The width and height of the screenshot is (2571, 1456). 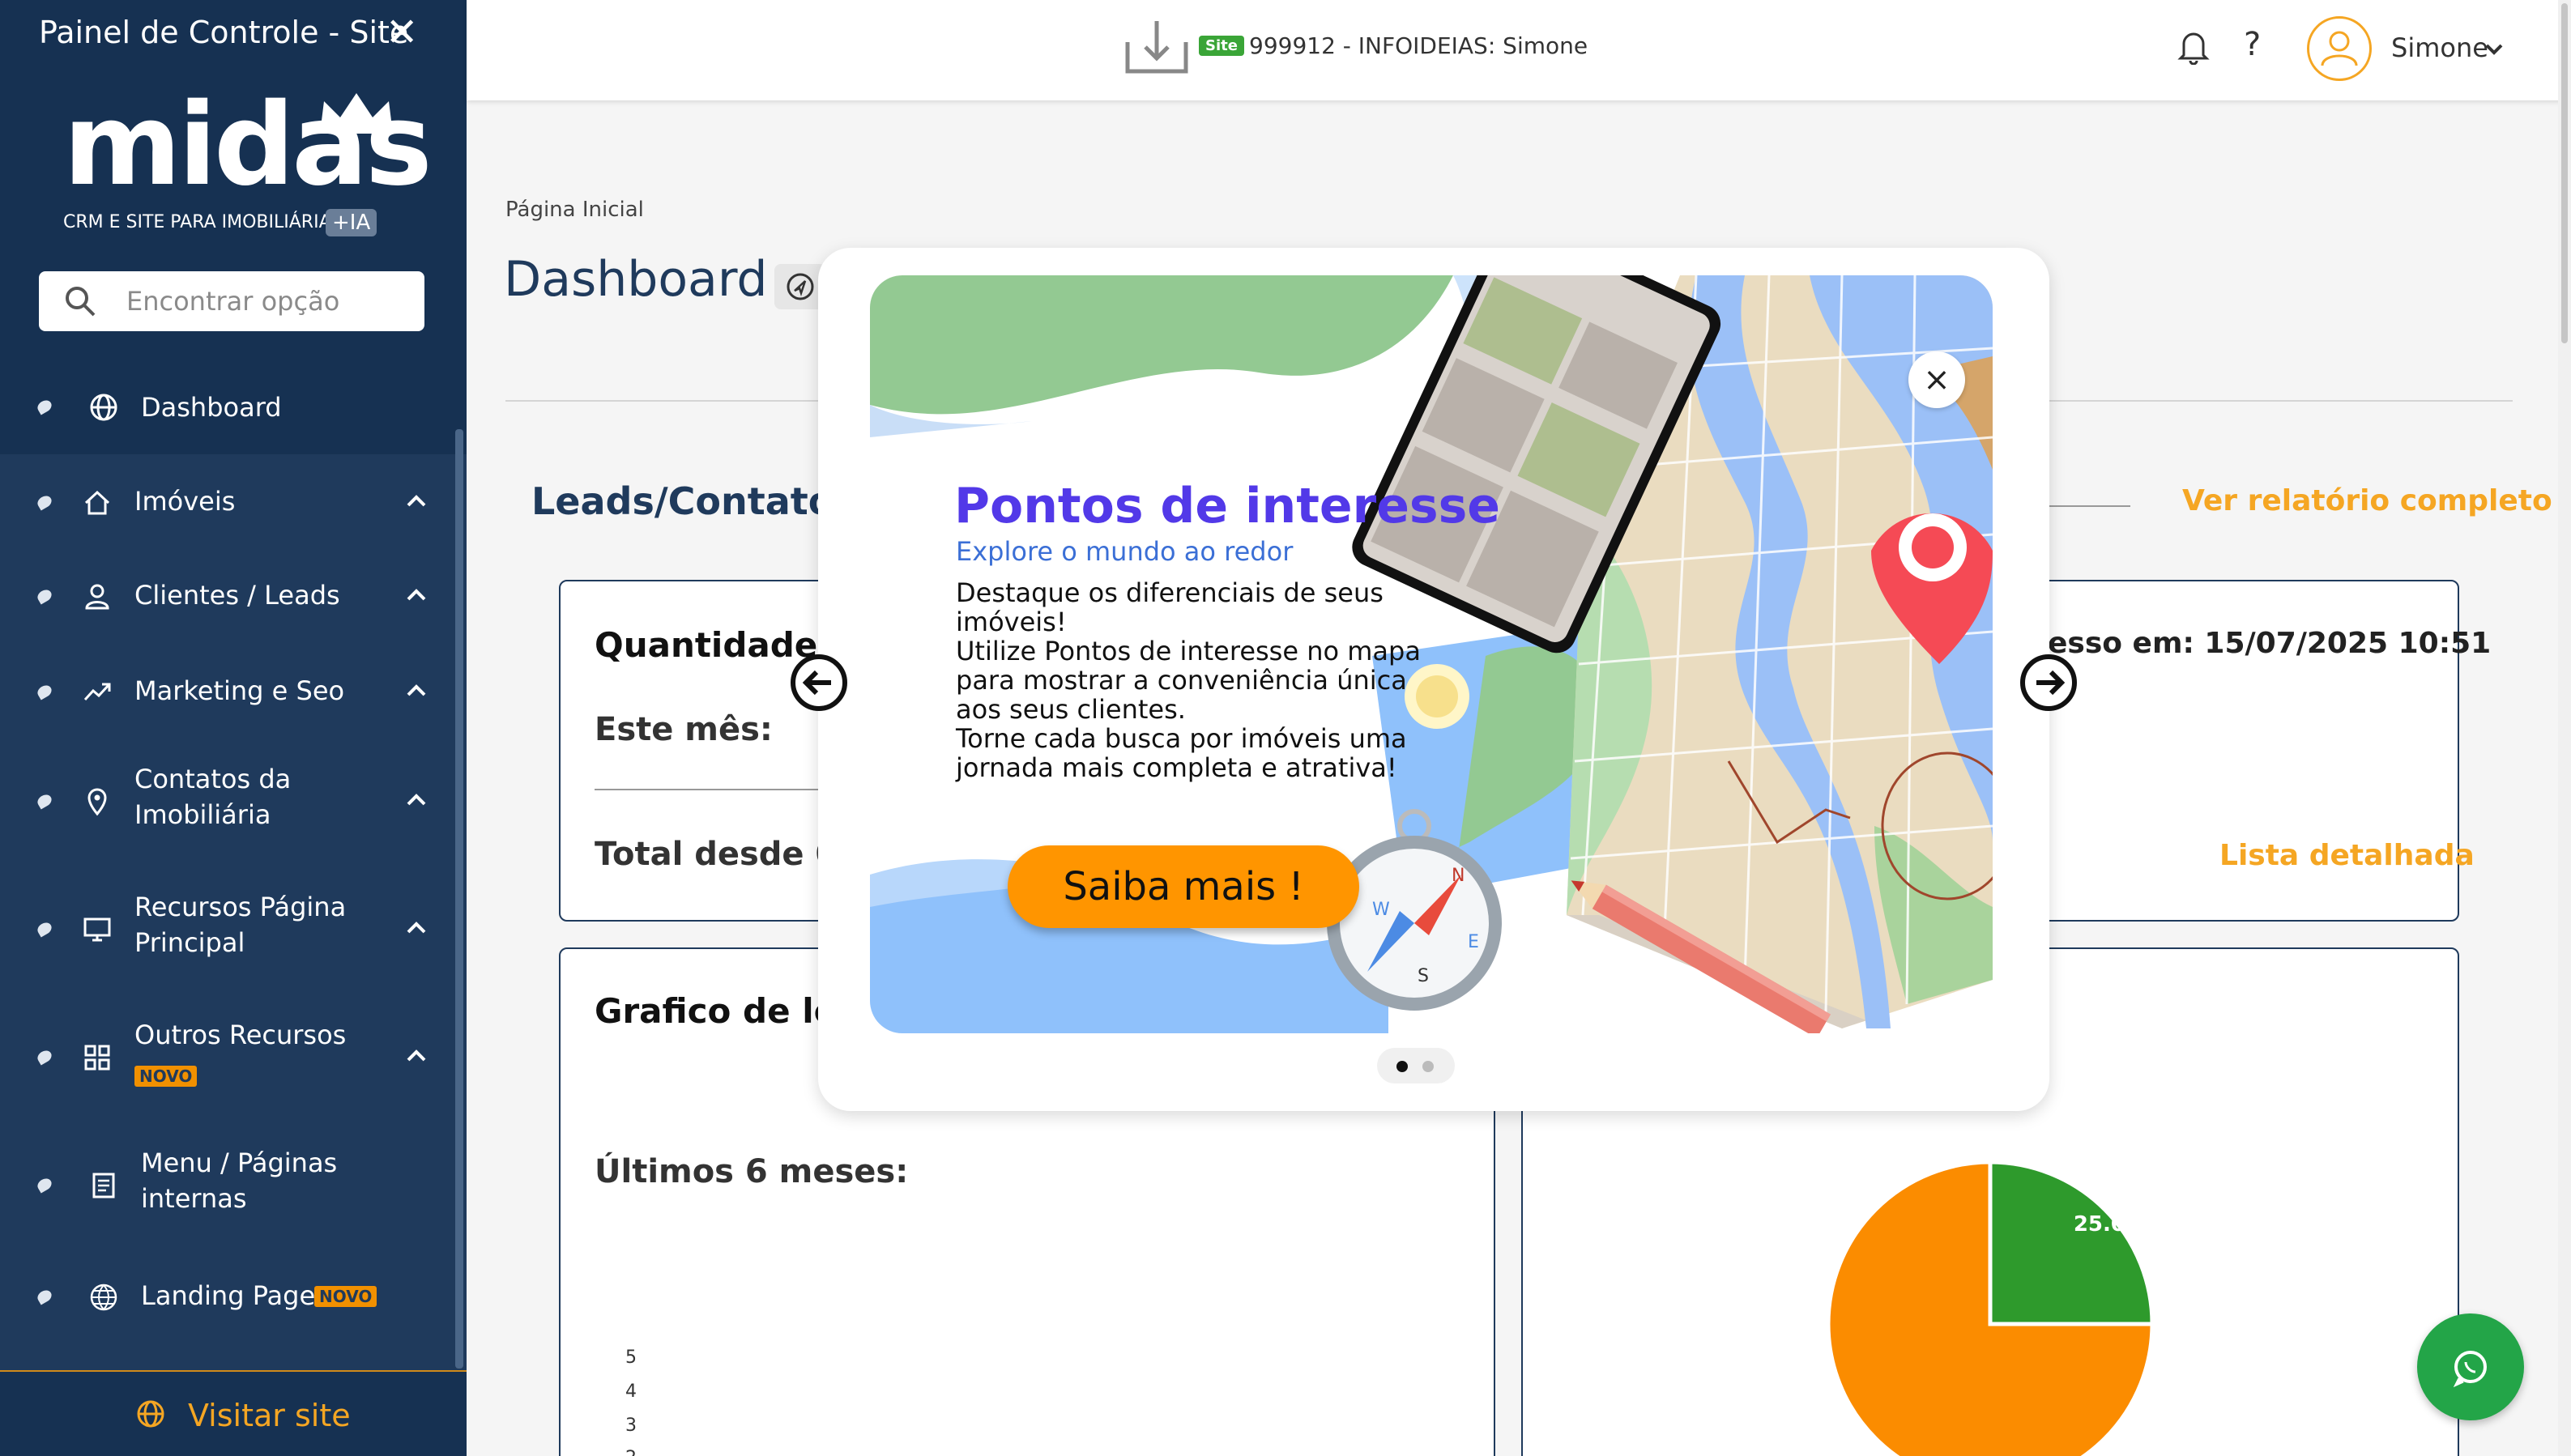 What do you see at coordinates (1416, 1065) in the screenshot?
I see `carousel-dots` at bounding box center [1416, 1065].